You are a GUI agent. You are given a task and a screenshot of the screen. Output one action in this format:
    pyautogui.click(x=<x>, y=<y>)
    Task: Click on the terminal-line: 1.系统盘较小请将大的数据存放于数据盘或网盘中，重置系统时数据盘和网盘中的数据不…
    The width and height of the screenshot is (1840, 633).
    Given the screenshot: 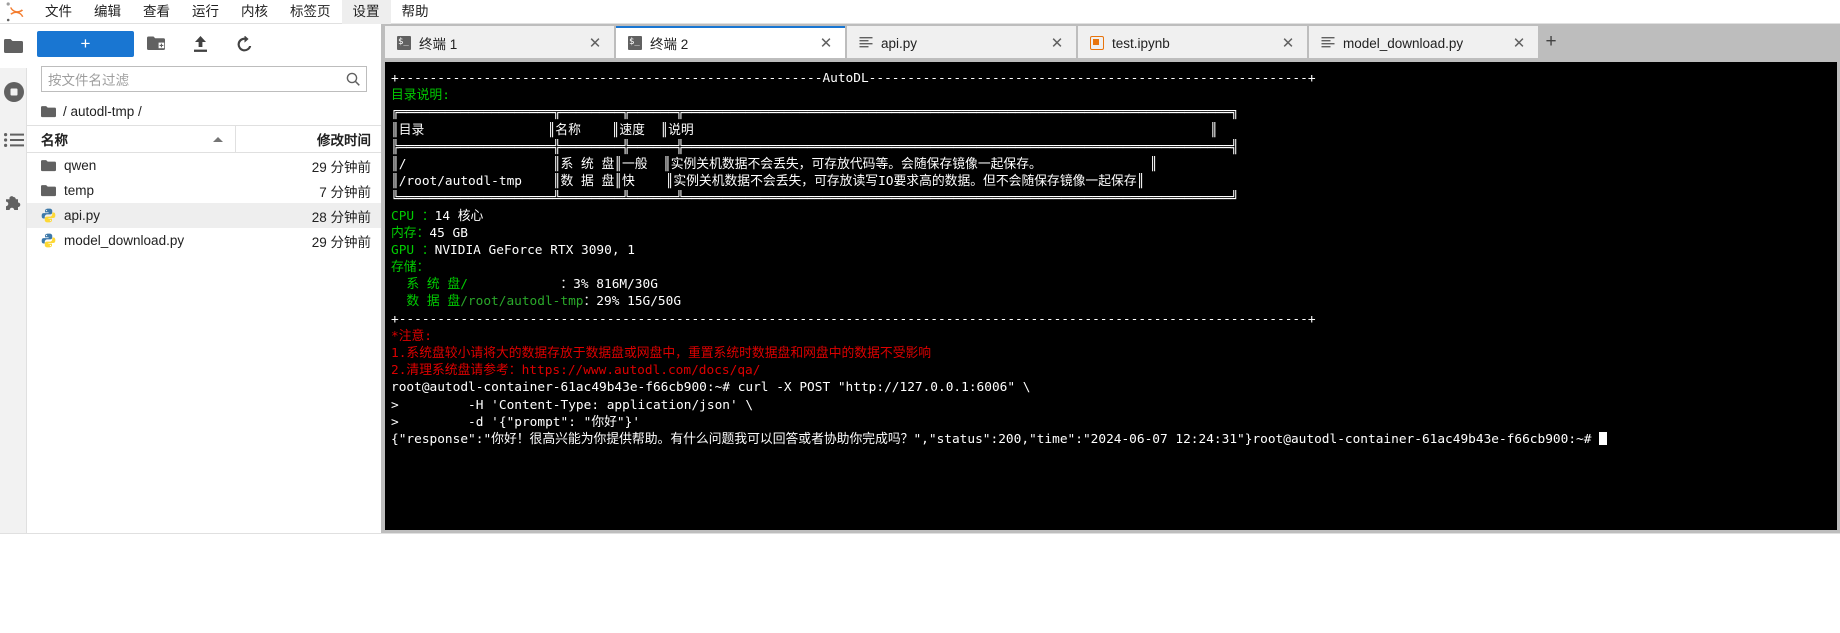 What is the action you would take?
    pyautogui.click(x=661, y=353)
    